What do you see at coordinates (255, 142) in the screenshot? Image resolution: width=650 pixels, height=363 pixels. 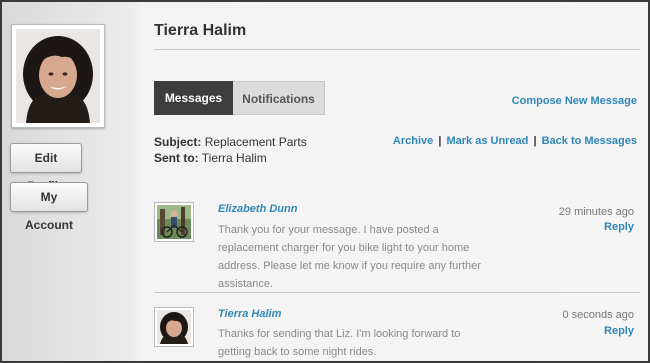 I see `subject-value: Replacement Parts` at bounding box center [255, 142].